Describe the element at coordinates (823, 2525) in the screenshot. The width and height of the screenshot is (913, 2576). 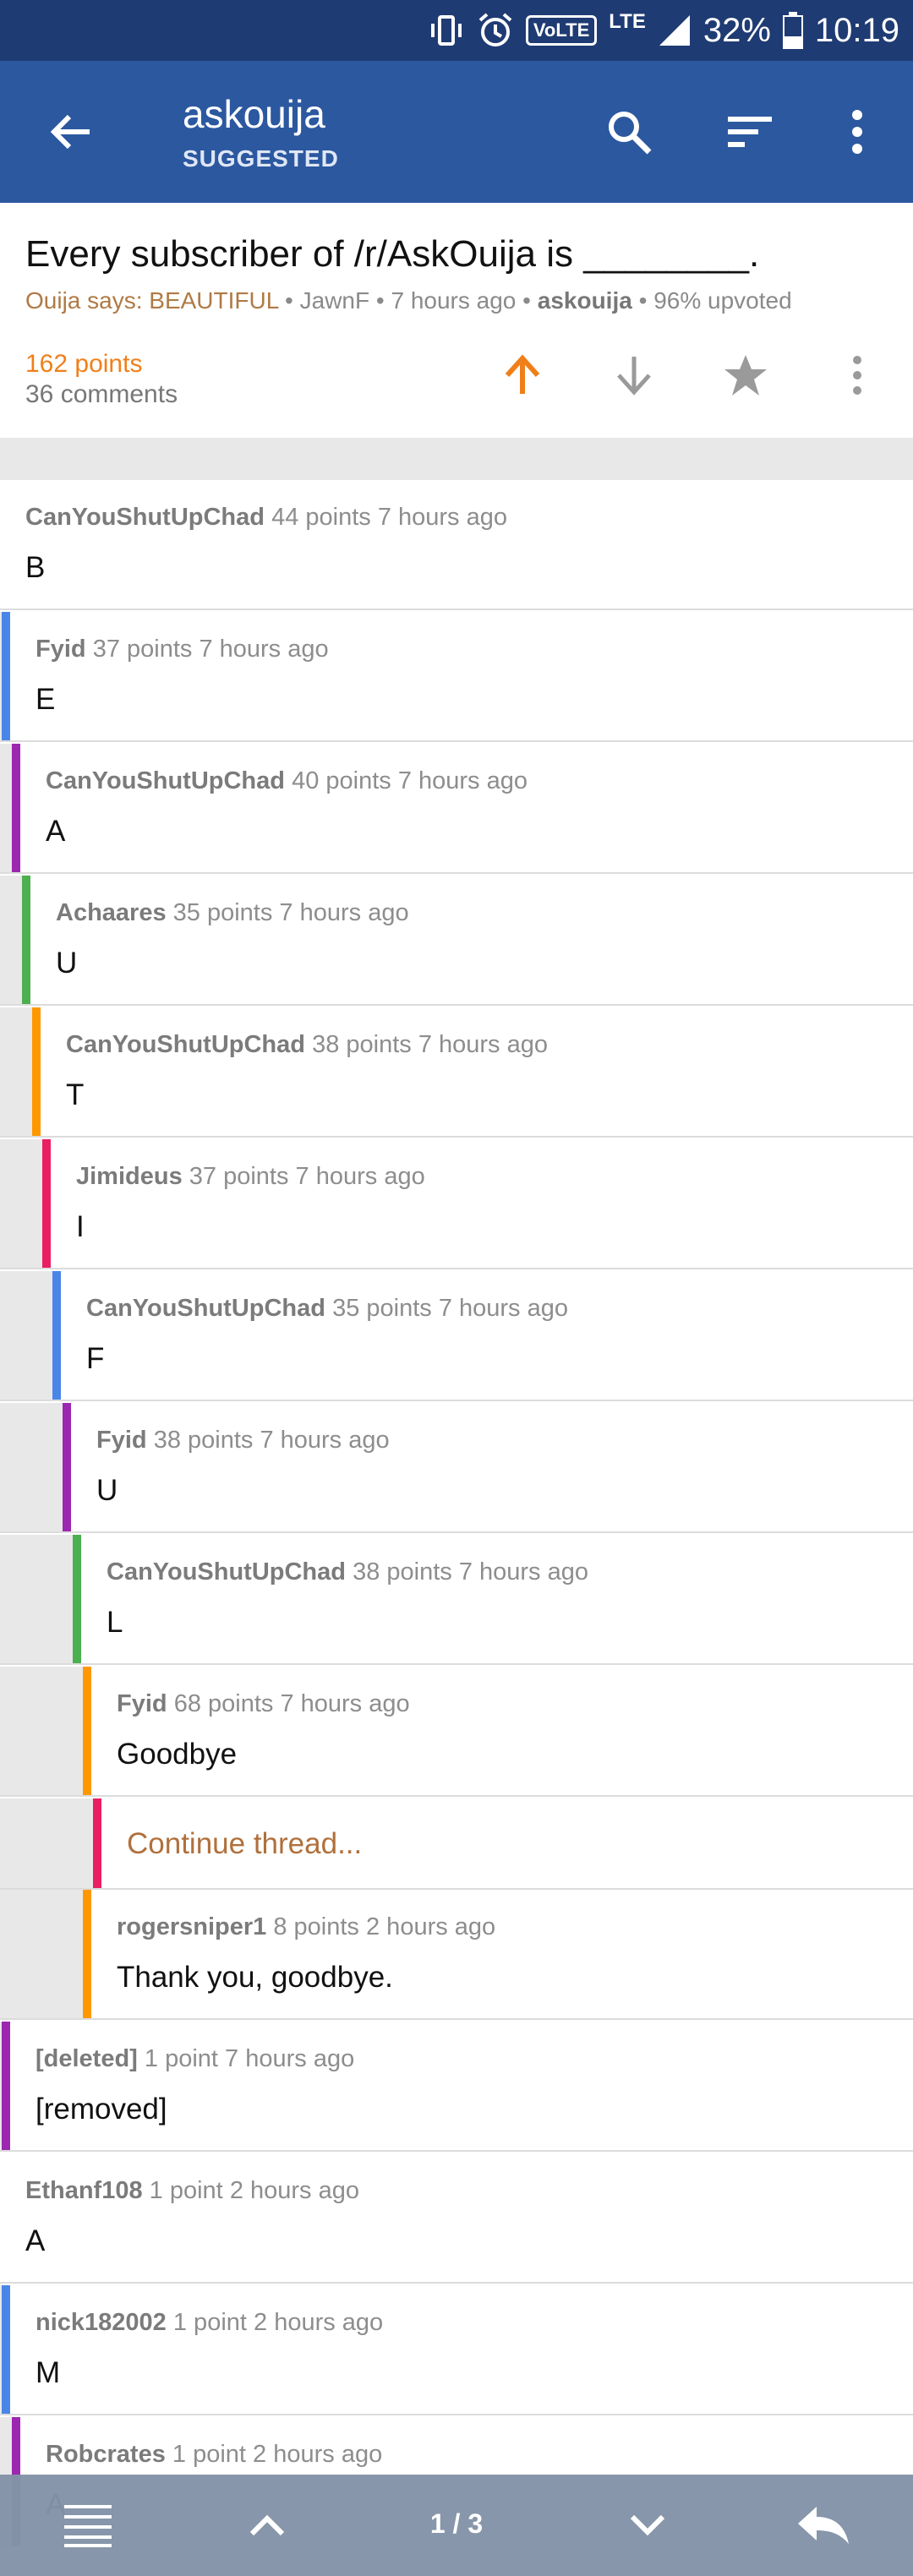
I see `reply-icon` at that location.